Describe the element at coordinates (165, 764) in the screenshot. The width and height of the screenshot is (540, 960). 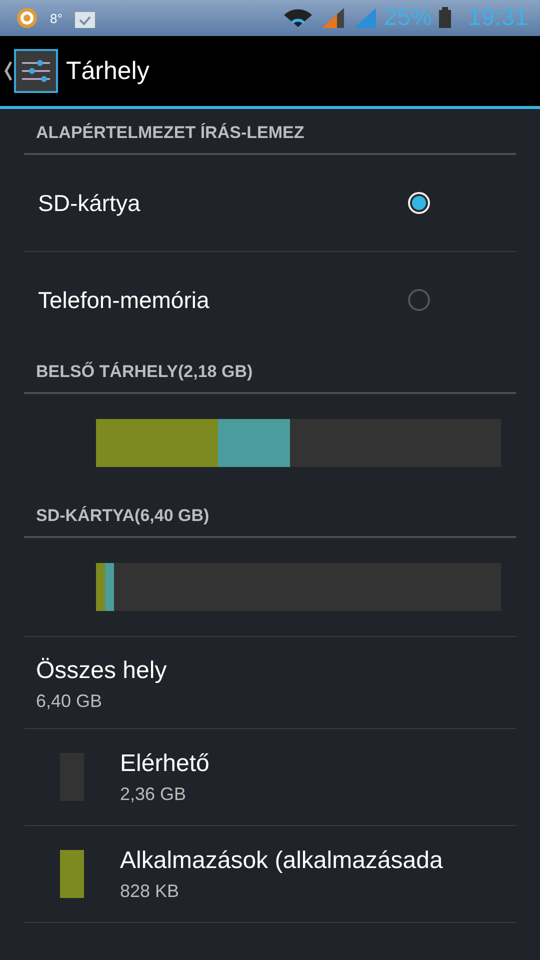
I see `category-title: Elérhető` at that location.